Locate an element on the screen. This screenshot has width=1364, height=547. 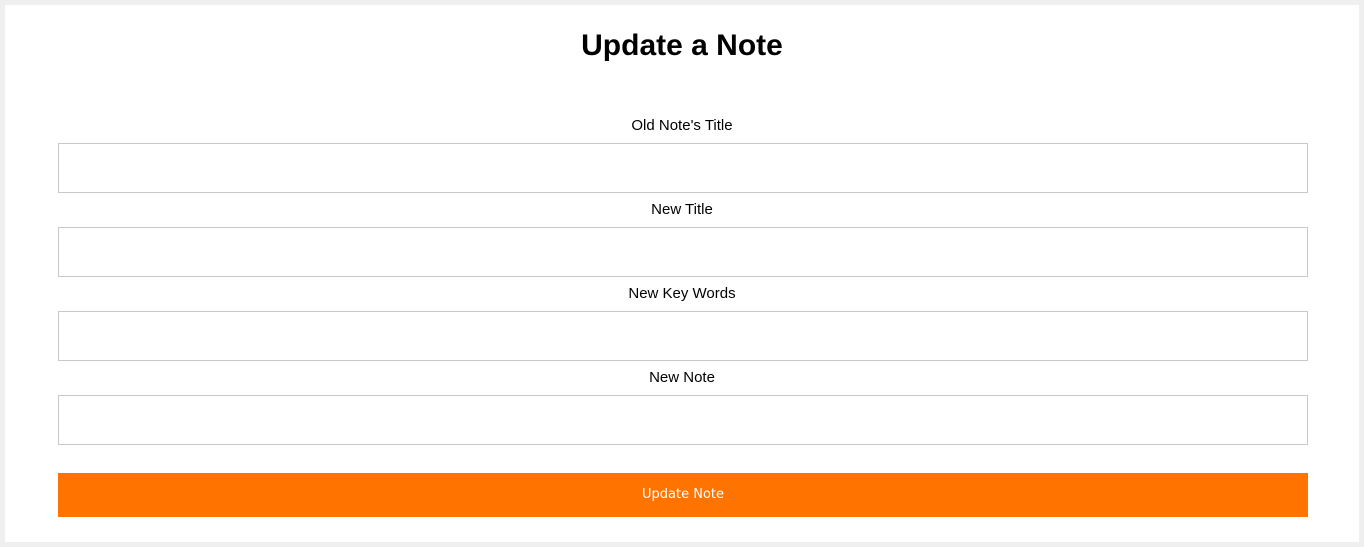
new-note-label: New Note is located at coordinates (682, 377).